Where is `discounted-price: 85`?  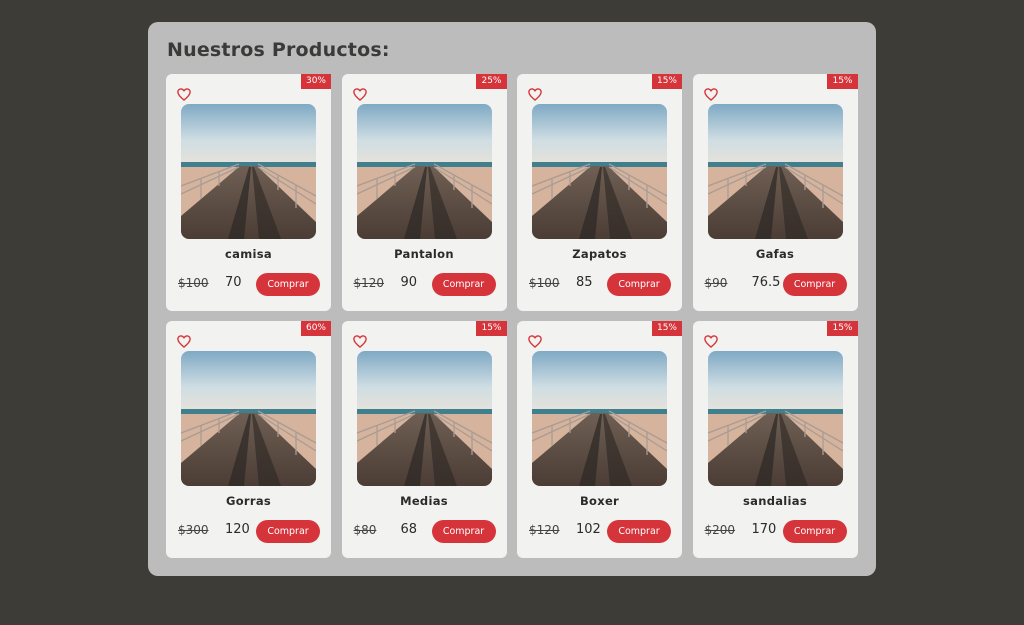
discounted-price: 85 is located at coordinates (584, 282).